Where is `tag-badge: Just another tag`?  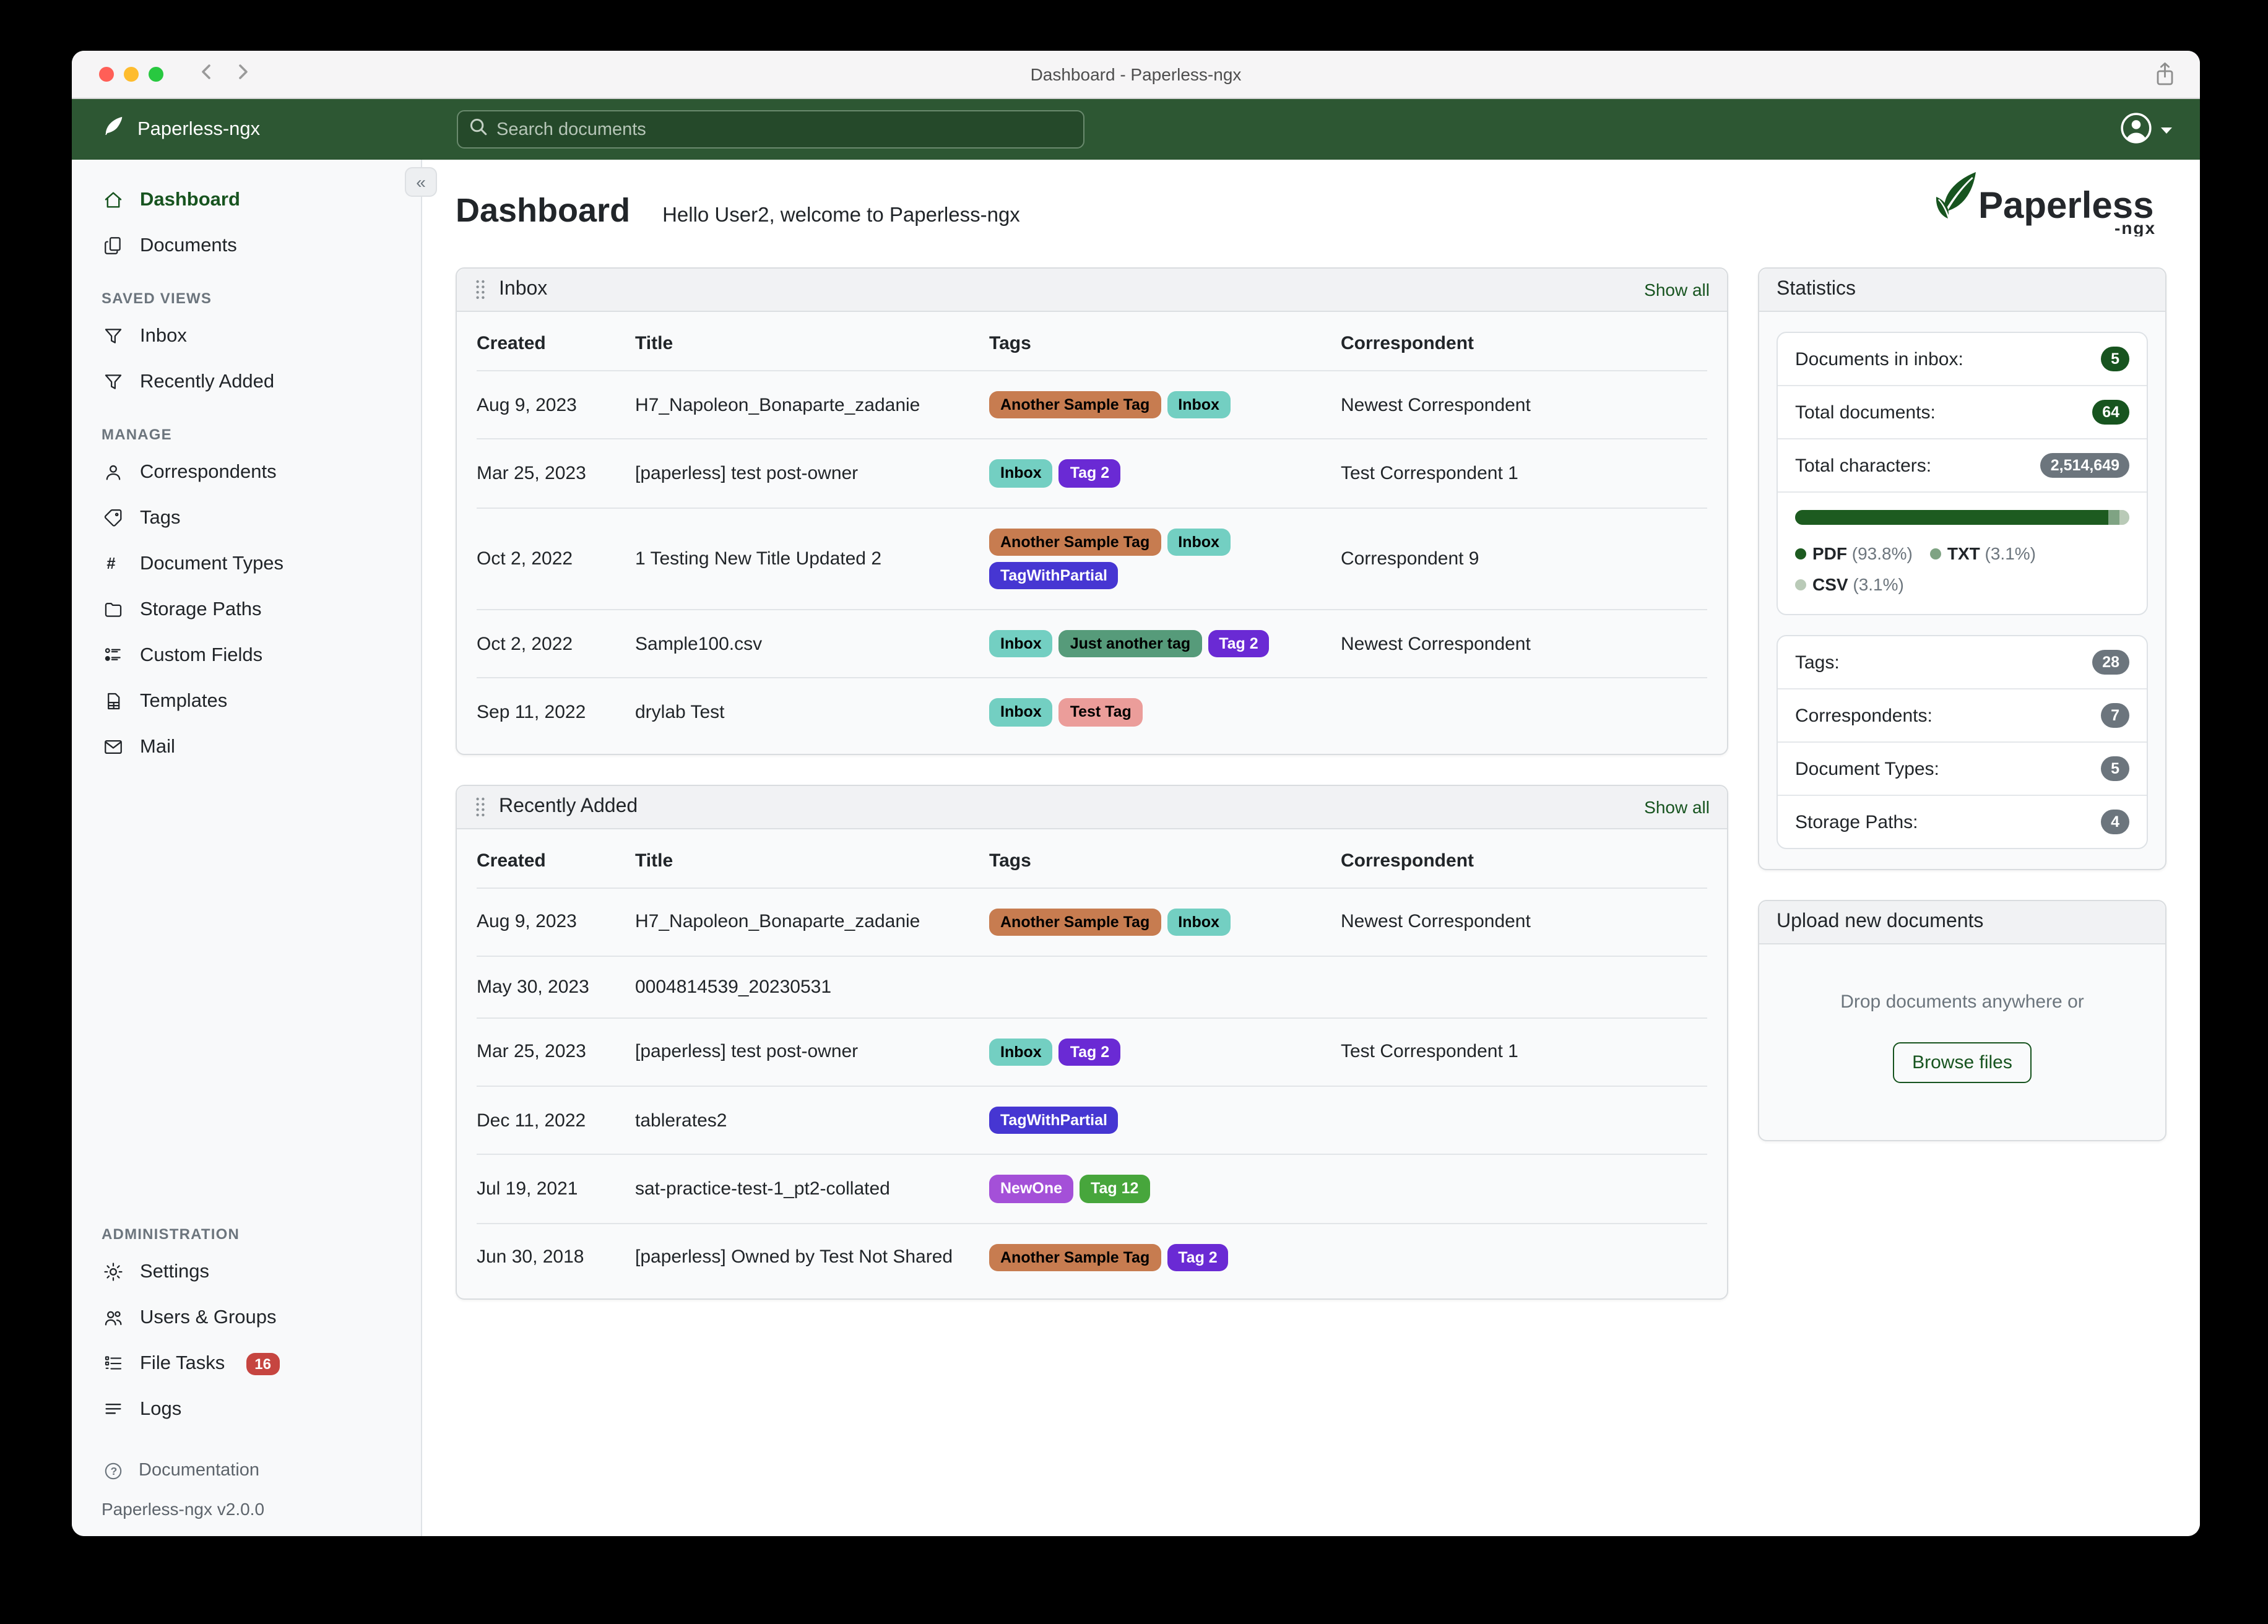
tag-badge: Just another tag is located at coordinates (1130, 644).